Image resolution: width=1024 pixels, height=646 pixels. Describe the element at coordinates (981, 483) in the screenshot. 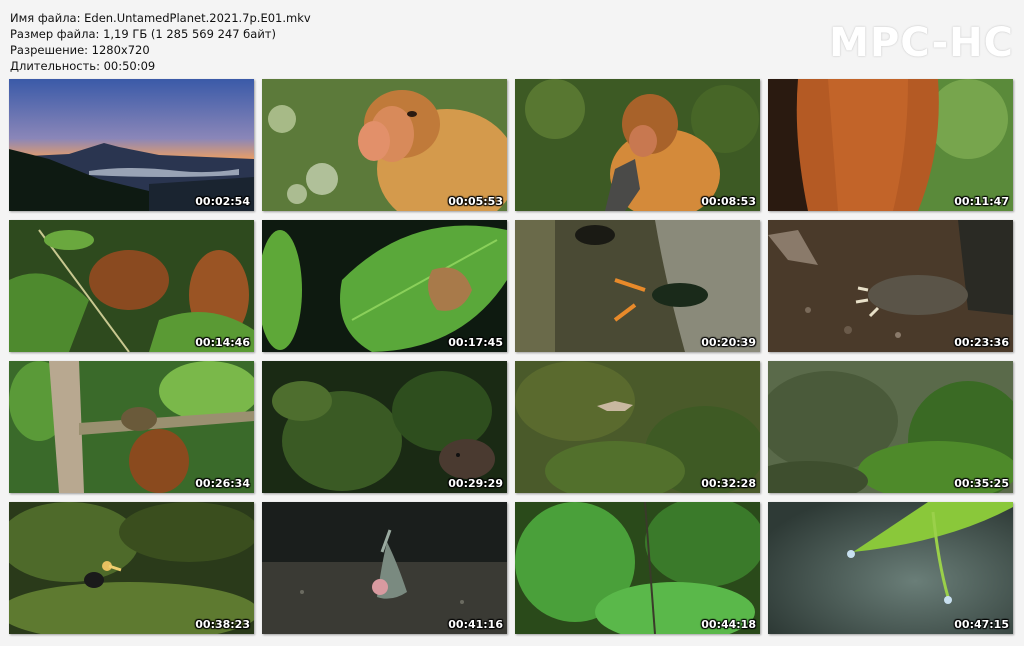

I see `timestamp: 00:35:25` at that location.